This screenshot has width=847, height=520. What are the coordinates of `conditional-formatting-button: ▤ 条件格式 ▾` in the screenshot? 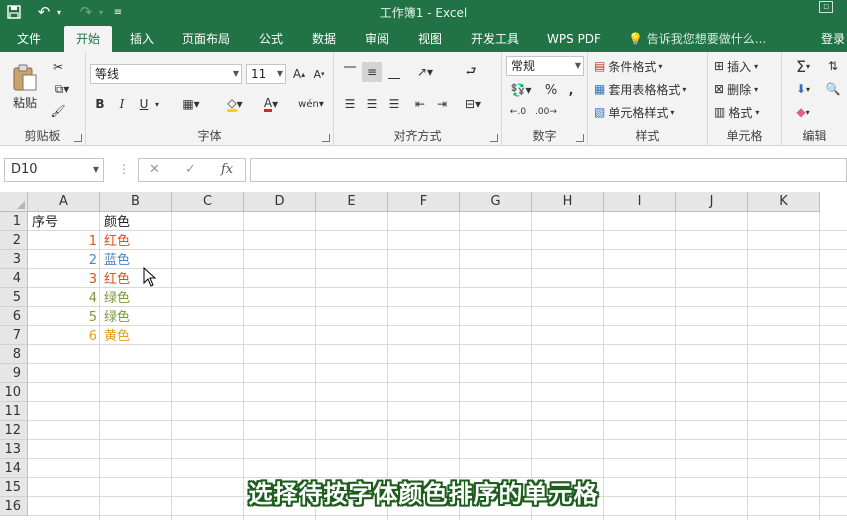 It's located at (648, 66).